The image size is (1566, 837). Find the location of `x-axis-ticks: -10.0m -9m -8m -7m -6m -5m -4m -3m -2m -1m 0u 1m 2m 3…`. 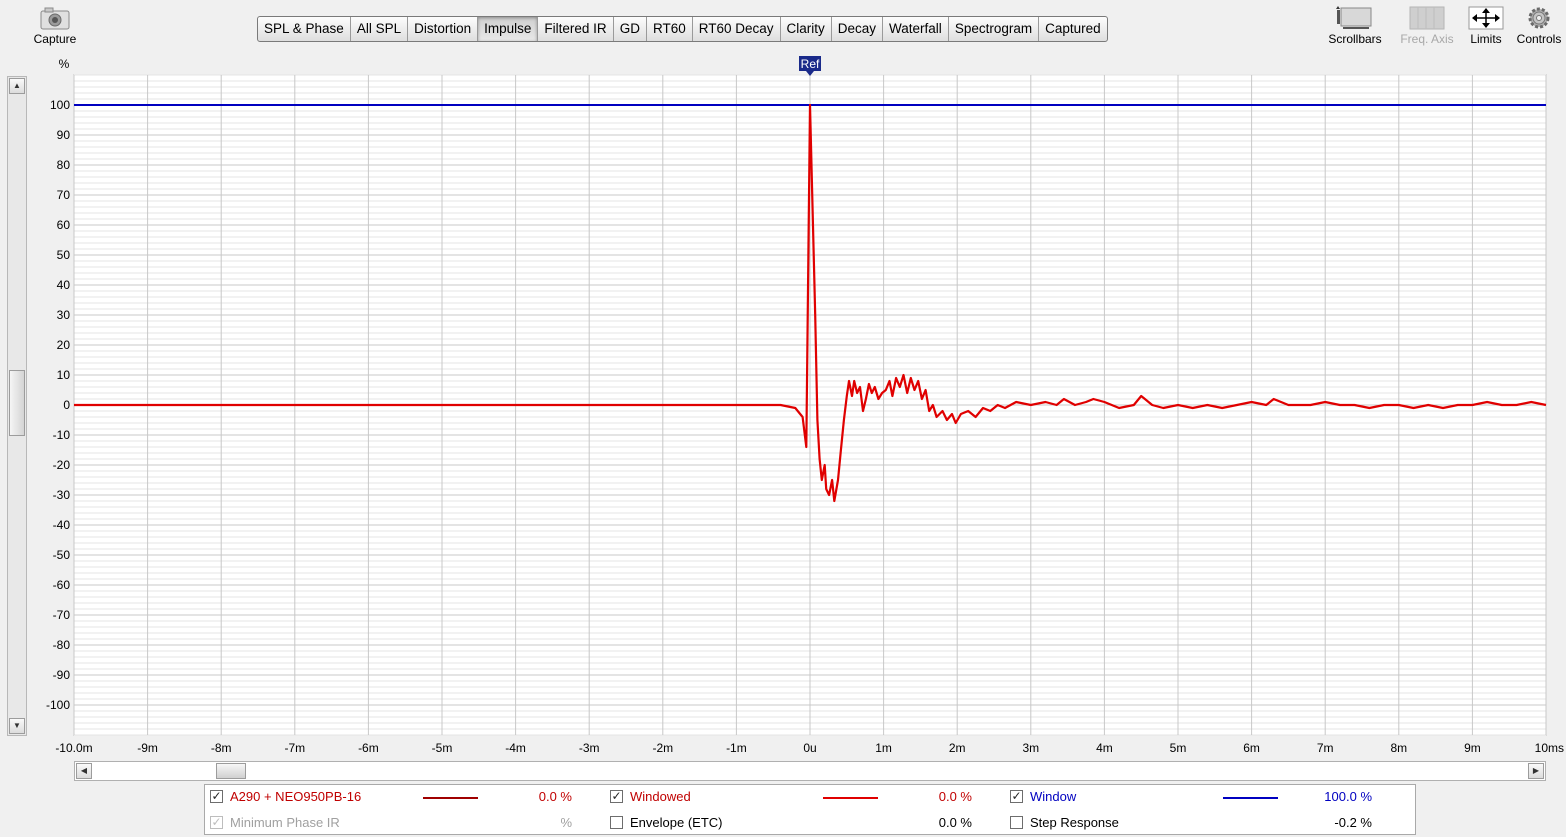

x-axis-ticks: -10.0m -9m -8m -7m -6m -5m -4m -3m -2m -1m 0u 1m 2m 3… is located at coordinates (809, 748).